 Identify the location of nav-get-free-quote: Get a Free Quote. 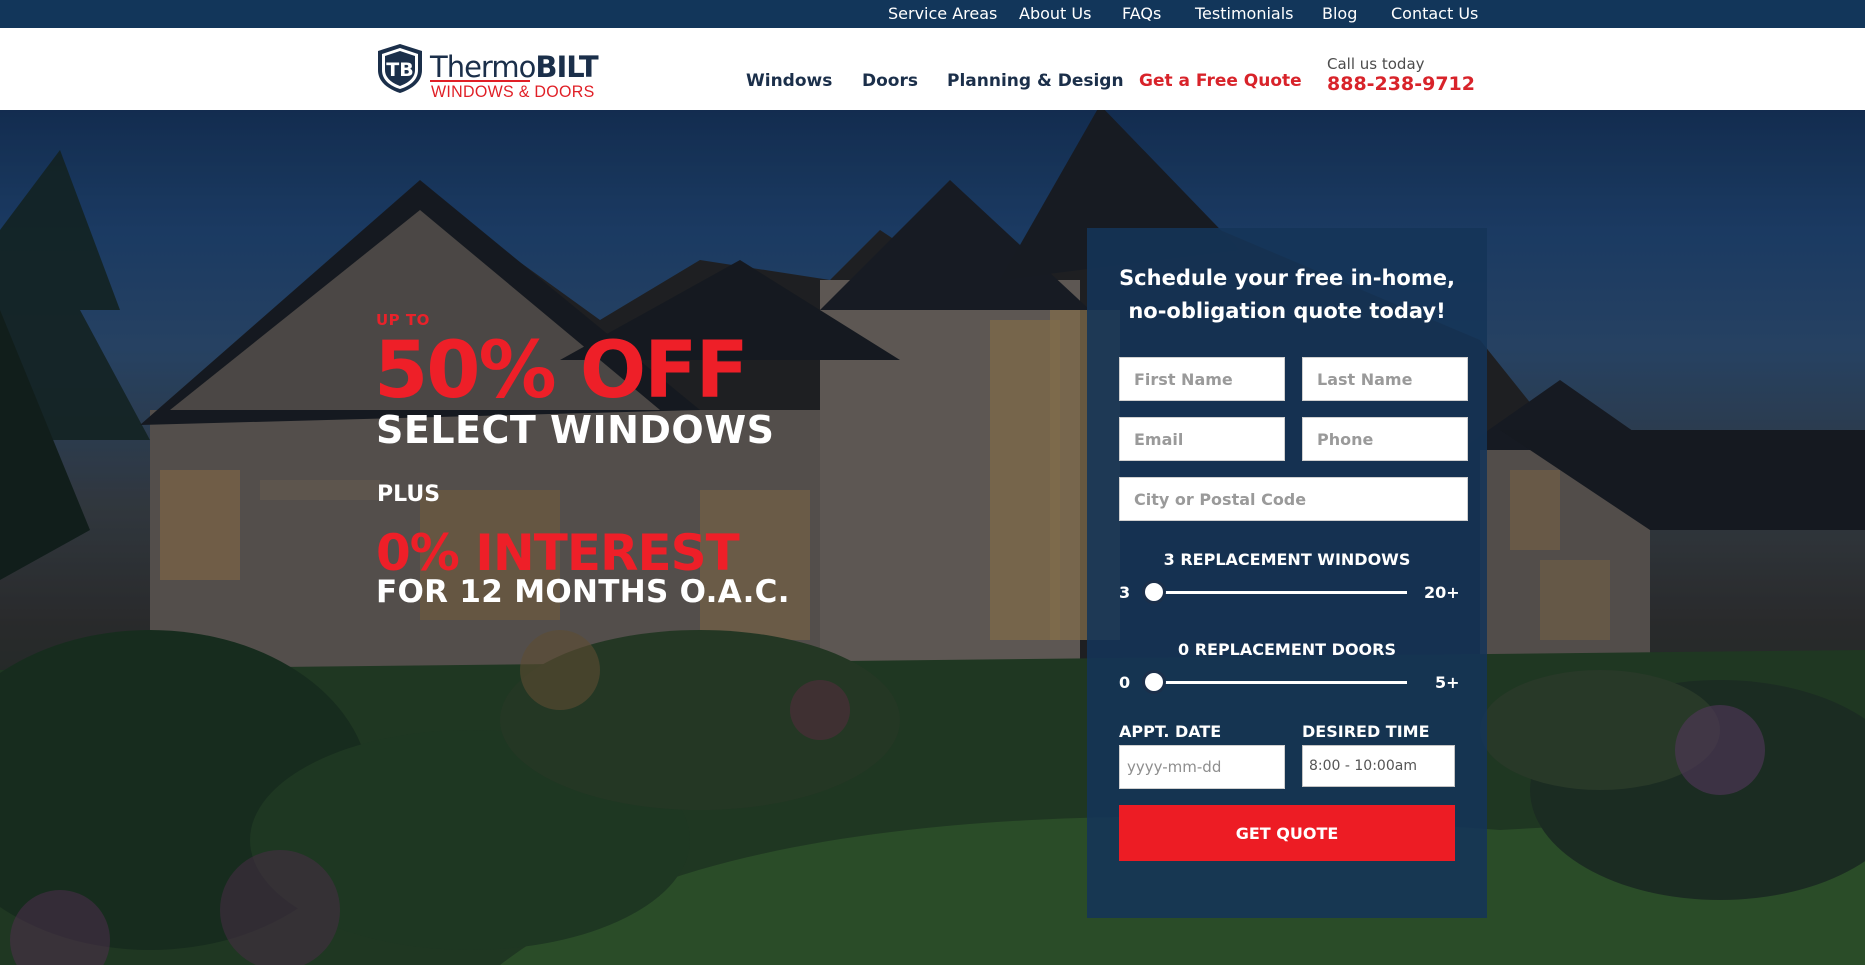
(1220, 81).